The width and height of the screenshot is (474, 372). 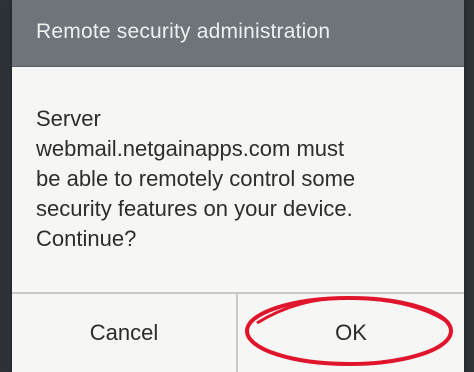 What do you see at coordinates (86, 238) in the screenshot?
I see `message-line: Continue?` at bounding box center [86, 238].